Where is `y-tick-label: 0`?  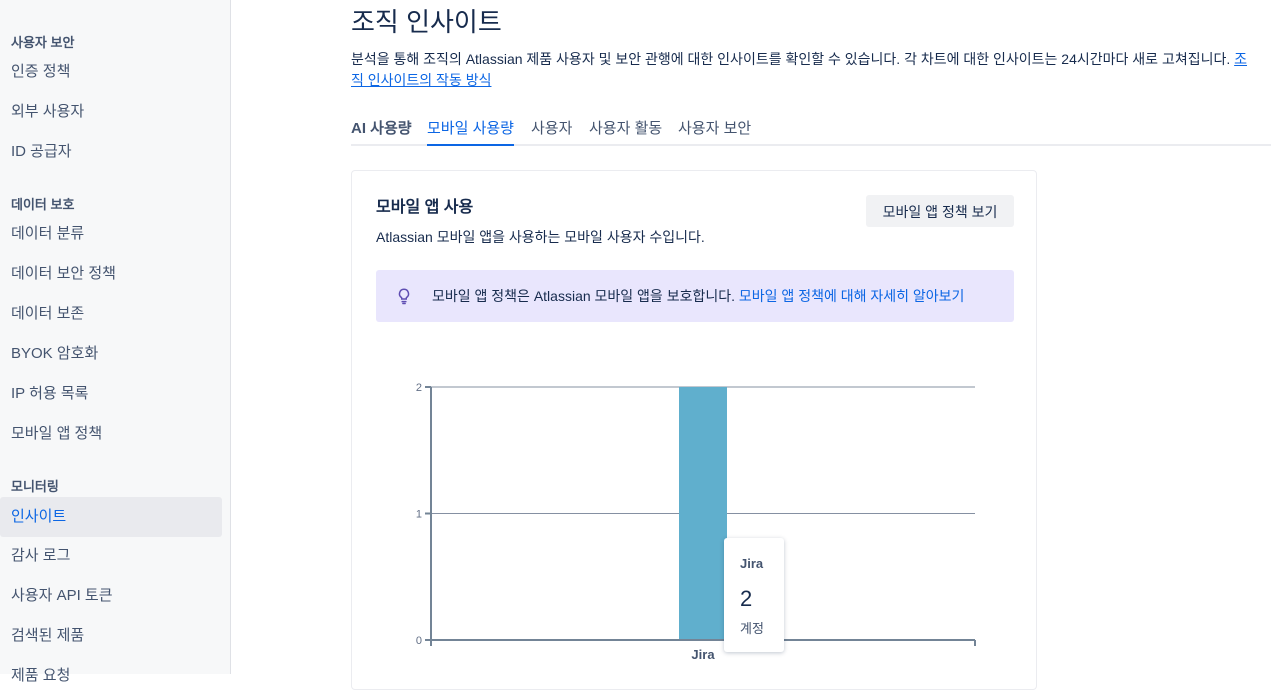 y-tick-label: 0 is located at coordinates (419, 641).